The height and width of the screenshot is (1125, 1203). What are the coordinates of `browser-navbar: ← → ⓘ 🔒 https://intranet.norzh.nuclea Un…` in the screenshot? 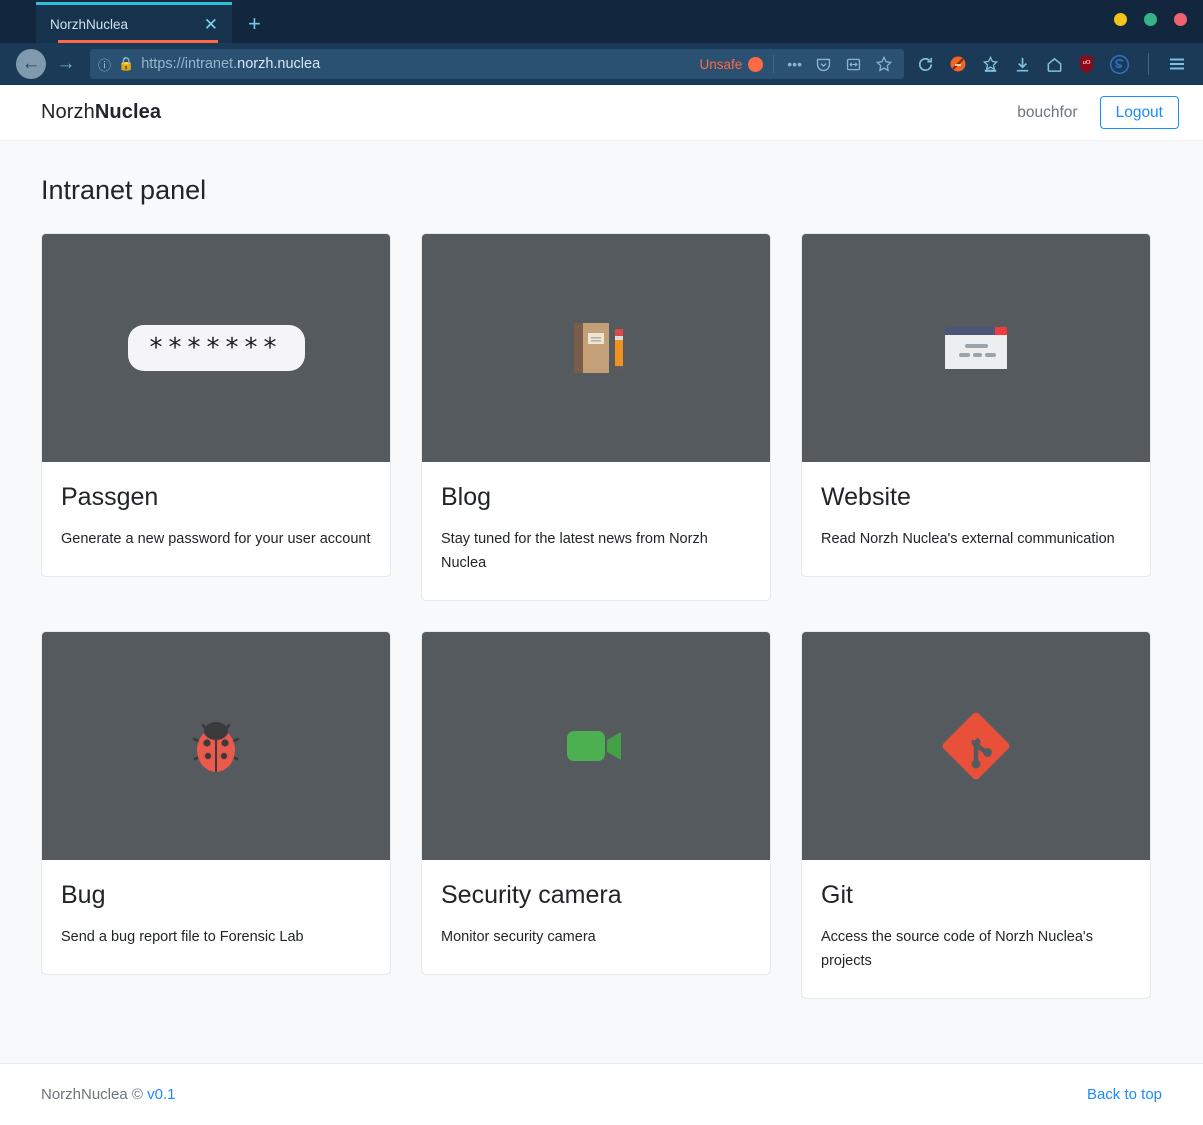 It's located at (601, 64).